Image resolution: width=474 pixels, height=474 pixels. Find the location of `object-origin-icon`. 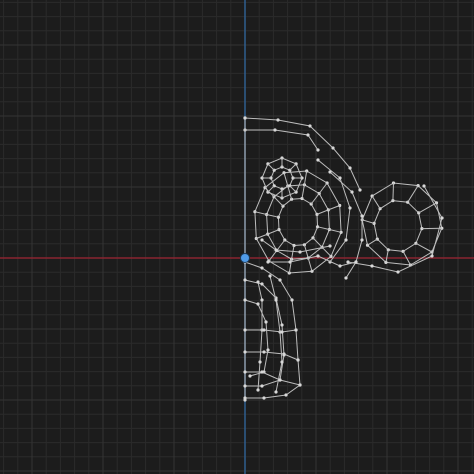

object-origin-icon is located at coordinates (245, 258).